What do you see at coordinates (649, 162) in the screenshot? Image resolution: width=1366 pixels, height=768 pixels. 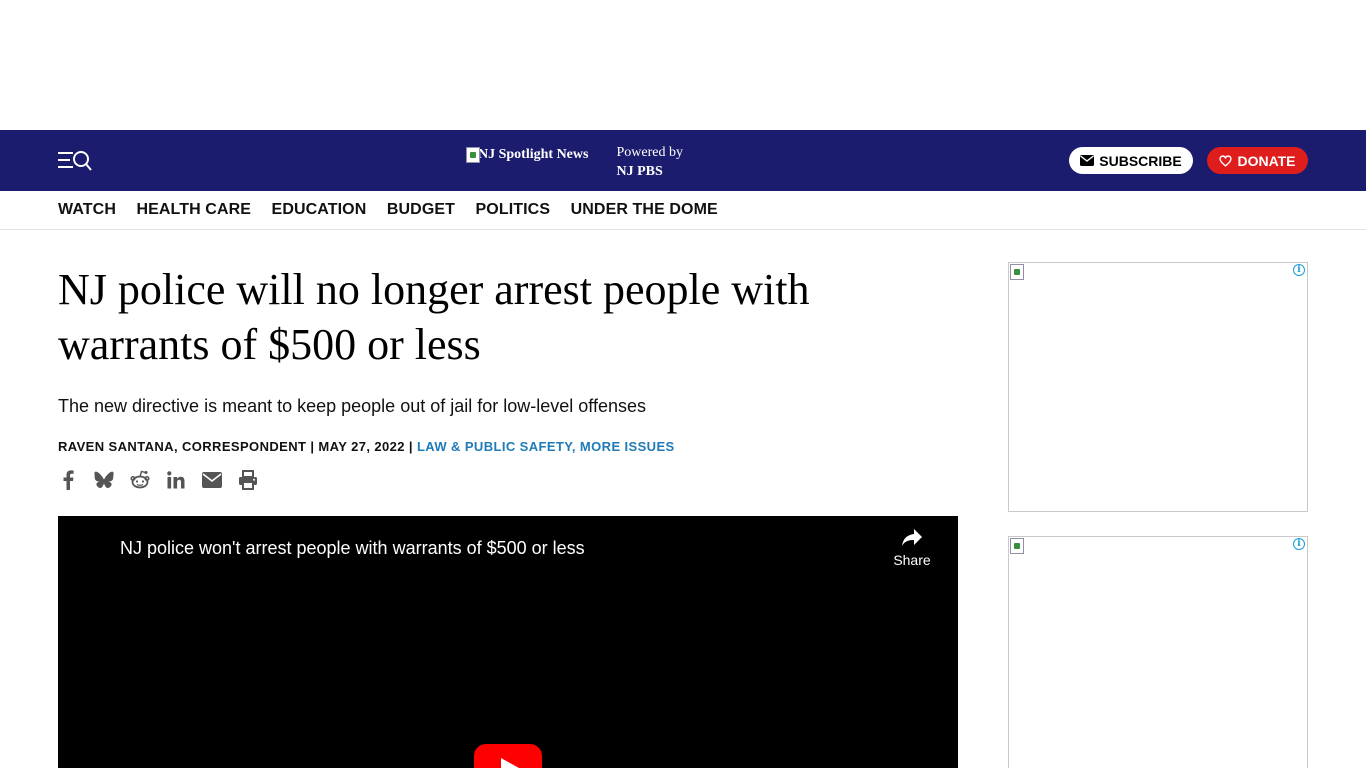 I see `powered-by: Powered by NJ PBS` at bounding box center [649, 162].